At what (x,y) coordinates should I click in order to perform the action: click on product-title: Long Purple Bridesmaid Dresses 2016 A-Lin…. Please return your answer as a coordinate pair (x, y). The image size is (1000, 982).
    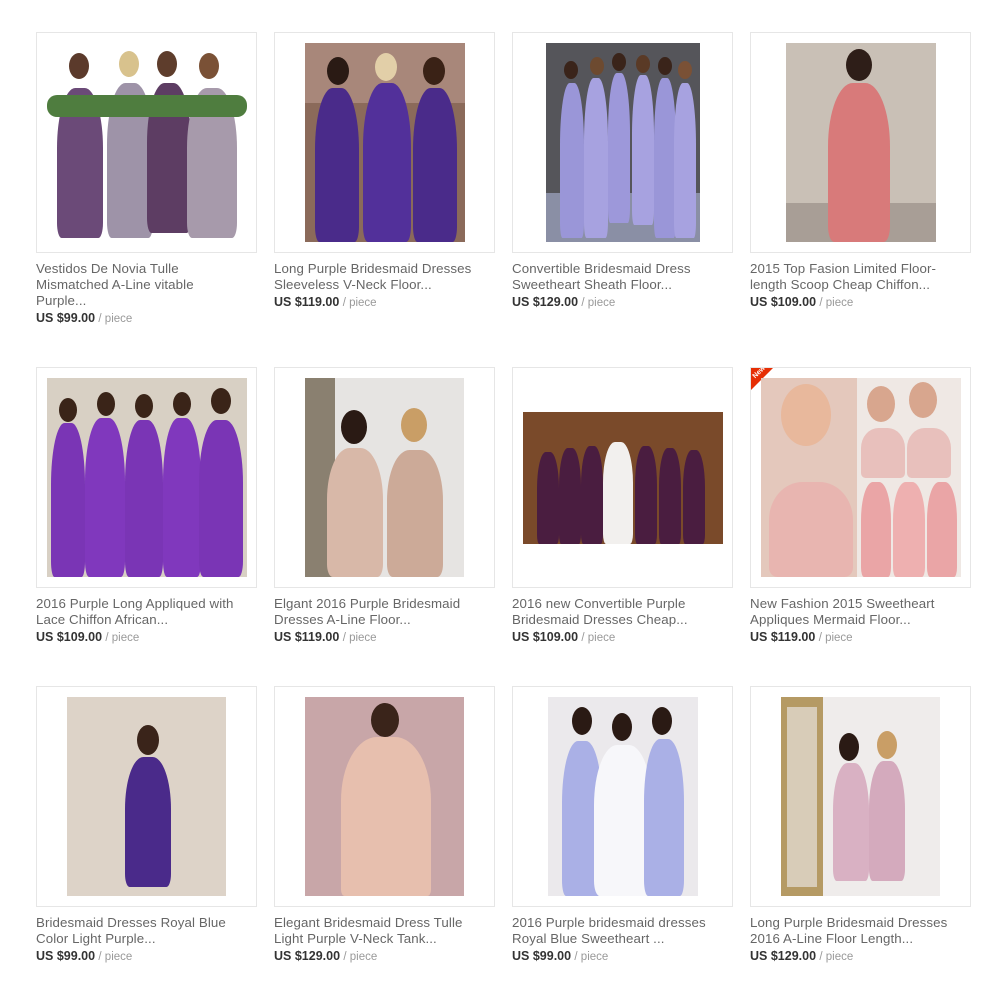
    Looking at the image, I should click on (860, 931).